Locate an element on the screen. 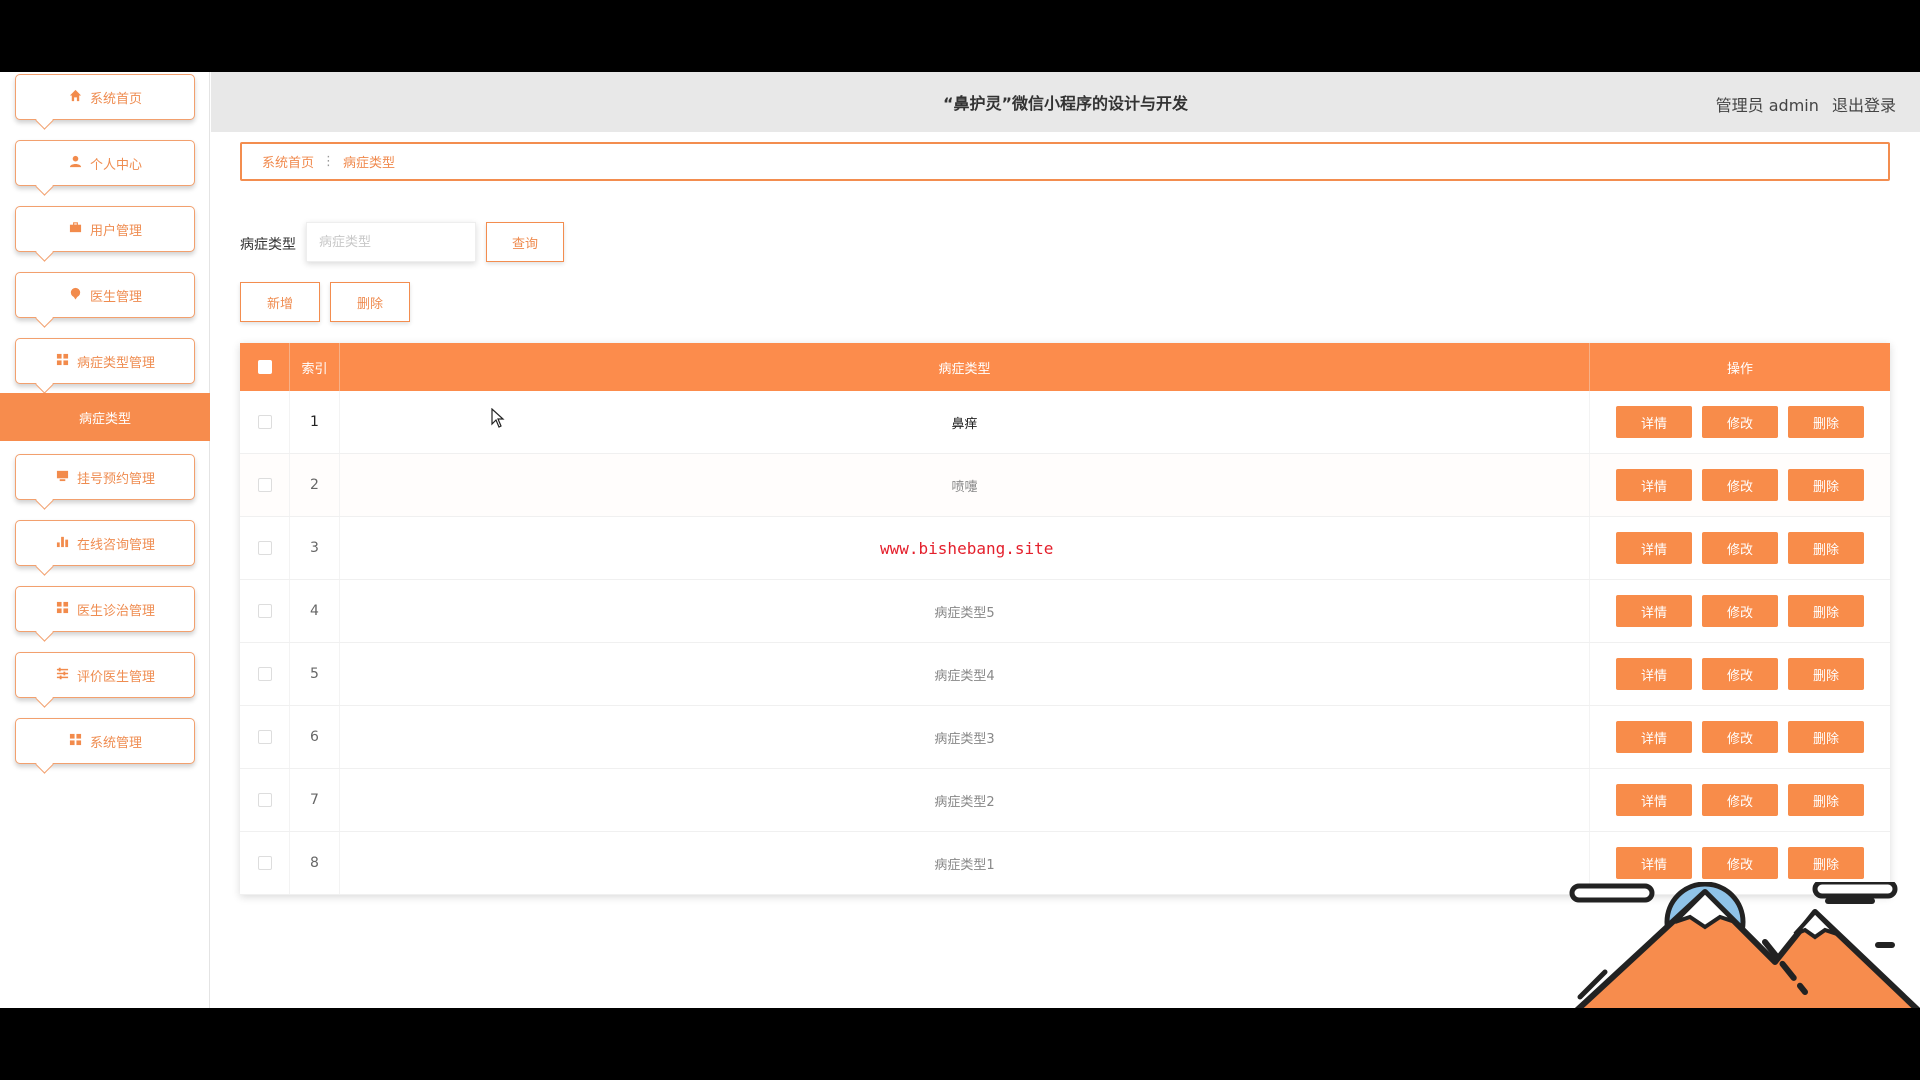 Image resolution: width=1920 pixels, height=1080 pixels. sidebar-item-label: 评价医生管理 is located at coordinates (115, 677).